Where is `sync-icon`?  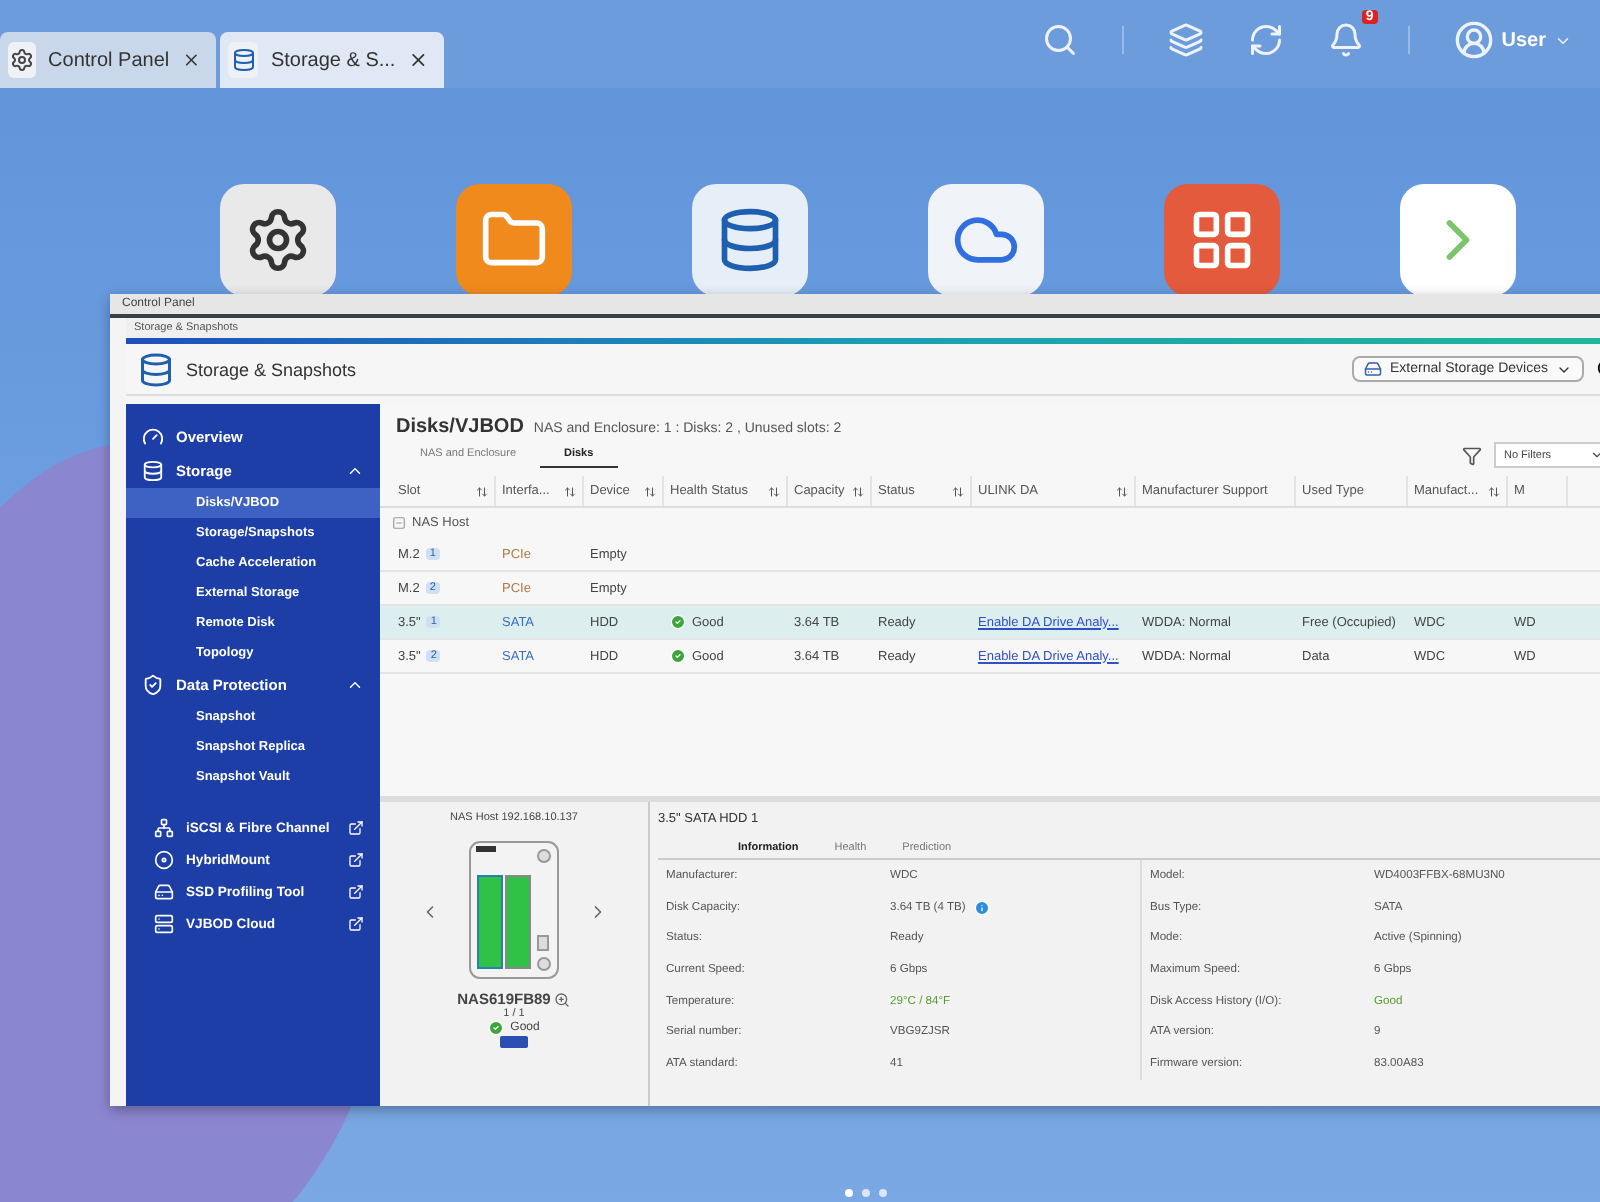 sync-icon is located at coordinates (1265, 40).